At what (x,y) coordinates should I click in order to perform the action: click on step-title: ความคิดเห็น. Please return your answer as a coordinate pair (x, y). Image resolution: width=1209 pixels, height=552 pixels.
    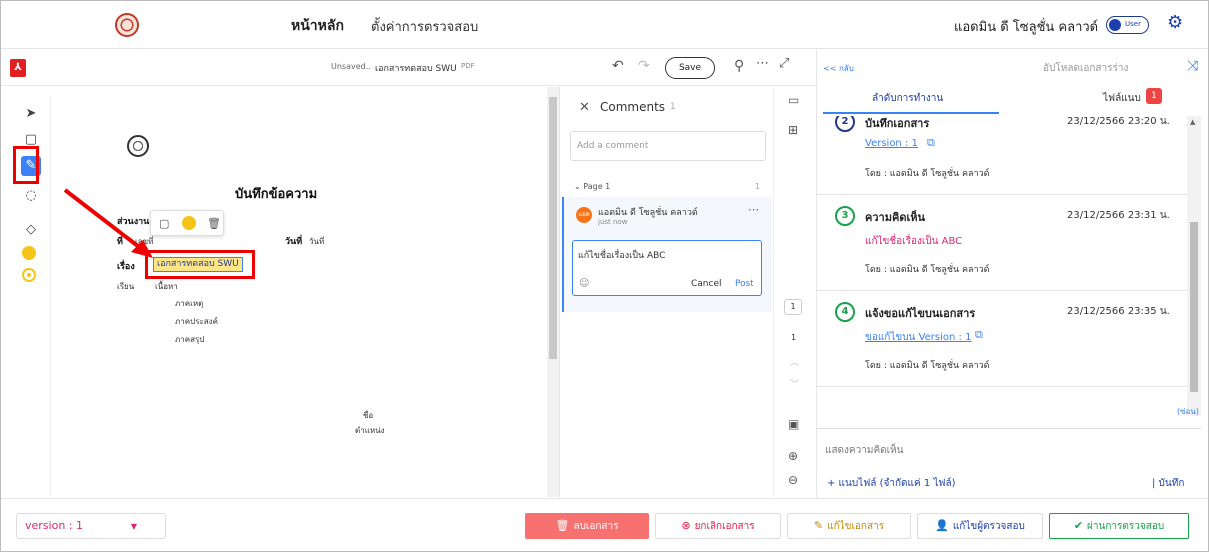
    Looking at the image, I should click on (895, 217).